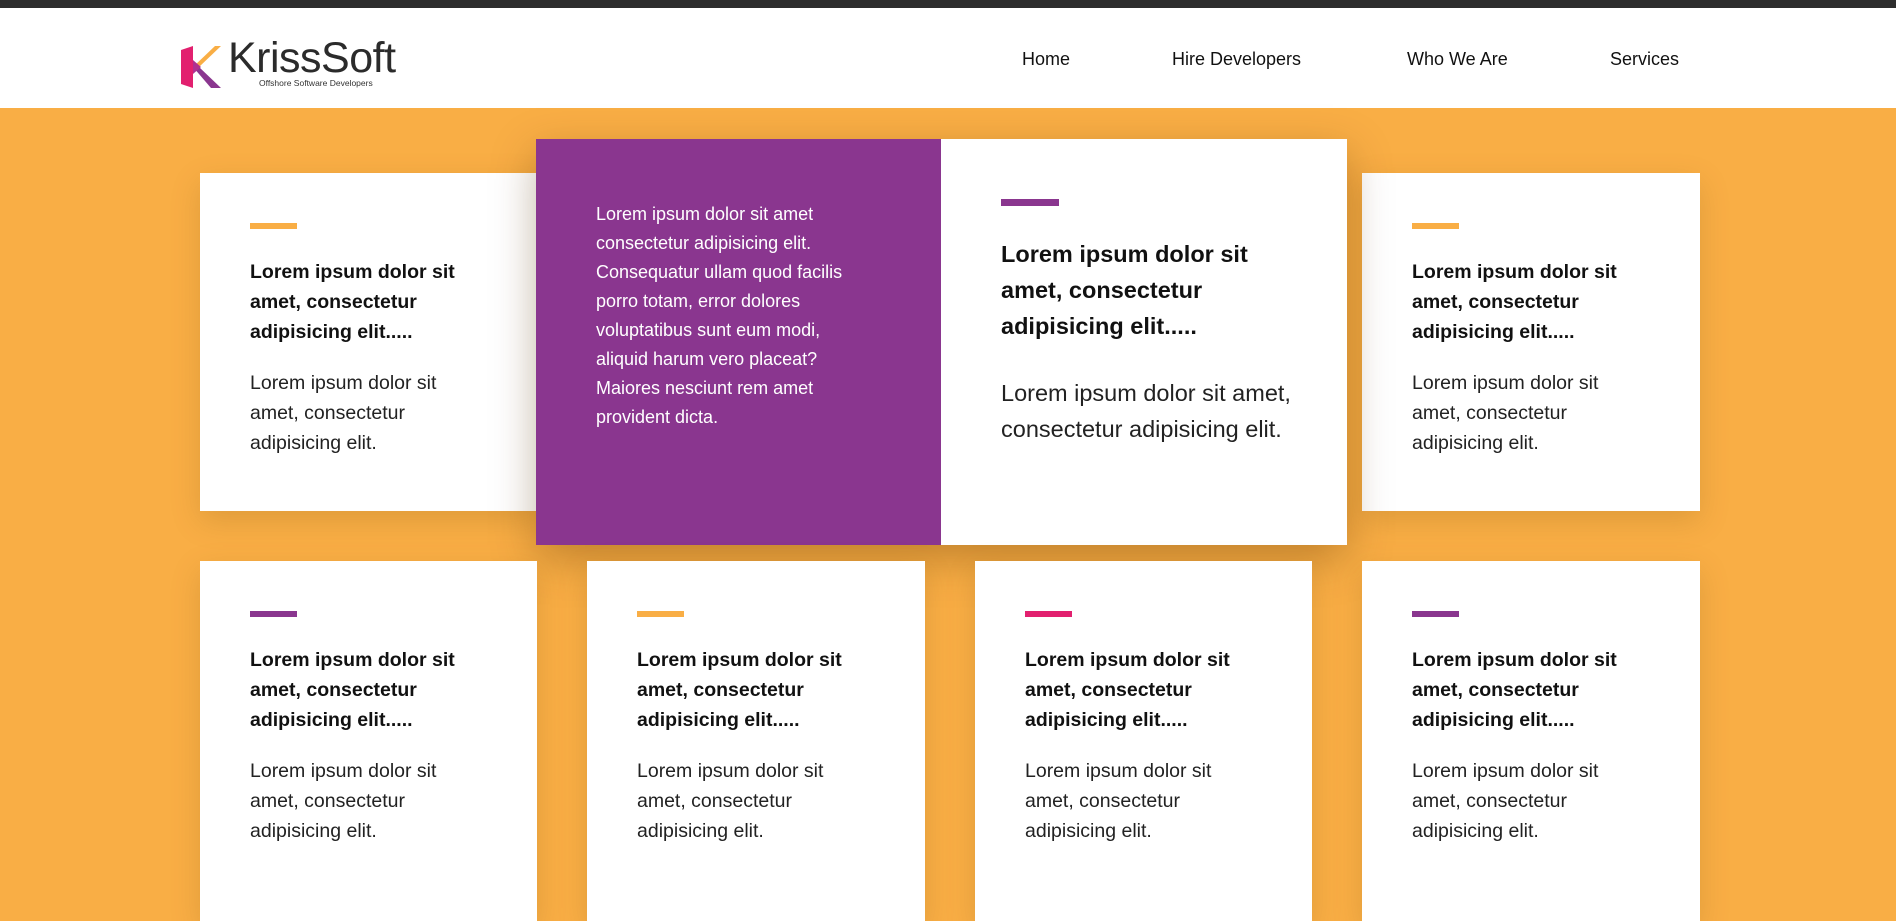 The width and height of the screenshot is (1896, 921). What do you see at coordinates (1644, 59) in the screenshot?
I see `nav-services: Services` at bounding box center [1644, 59].